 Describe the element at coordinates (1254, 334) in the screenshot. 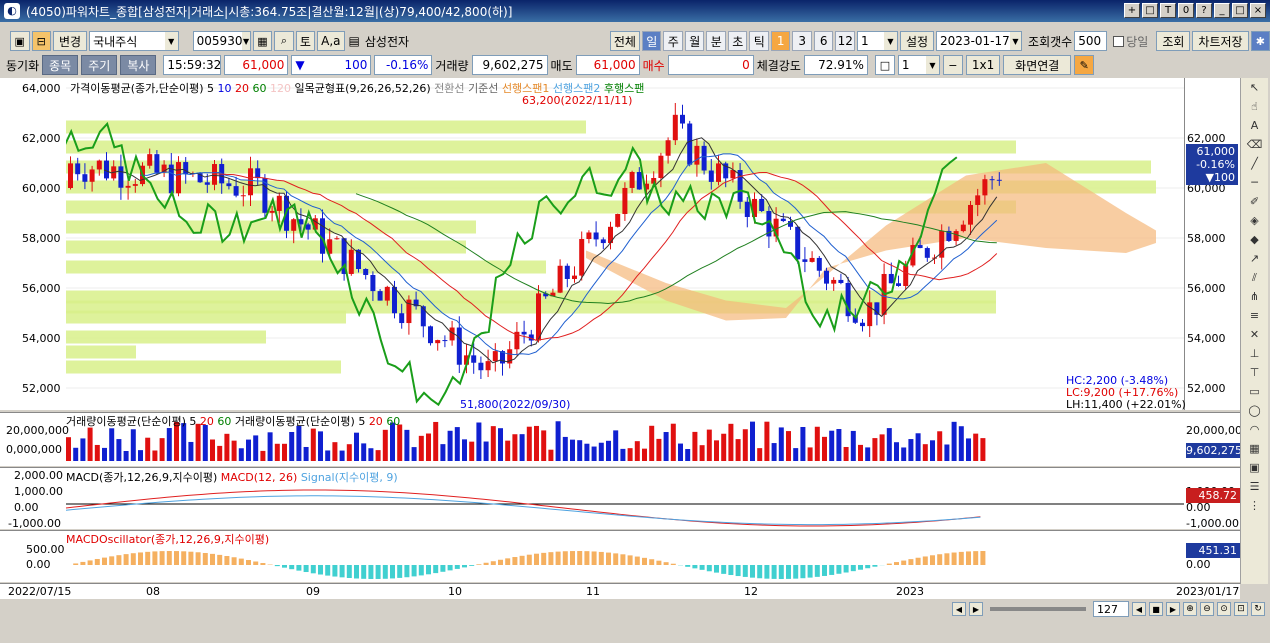

I see `gann-icon: ✕` at that location.